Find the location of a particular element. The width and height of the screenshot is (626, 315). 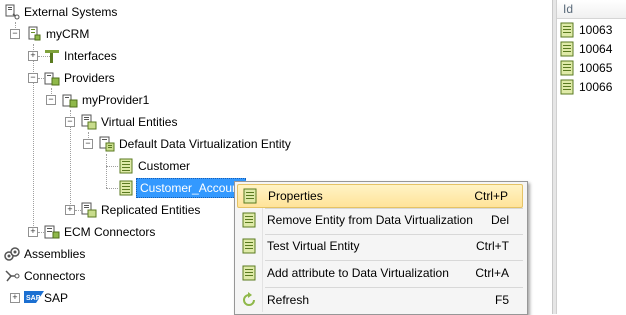

ecm-connector-icon is located at coordinates (52, 232).